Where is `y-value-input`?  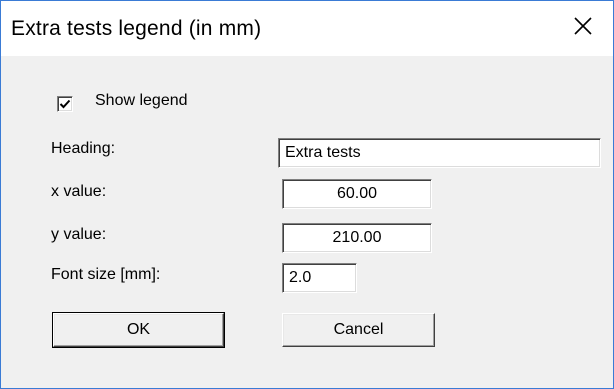
y-value-input is located at coordinates (357, 238).